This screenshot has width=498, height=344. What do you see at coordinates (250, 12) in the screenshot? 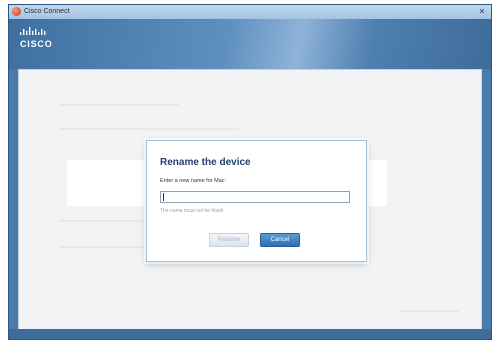
I see `title-bar: Cisco Connect ✕` at bounding box center [250, 12].